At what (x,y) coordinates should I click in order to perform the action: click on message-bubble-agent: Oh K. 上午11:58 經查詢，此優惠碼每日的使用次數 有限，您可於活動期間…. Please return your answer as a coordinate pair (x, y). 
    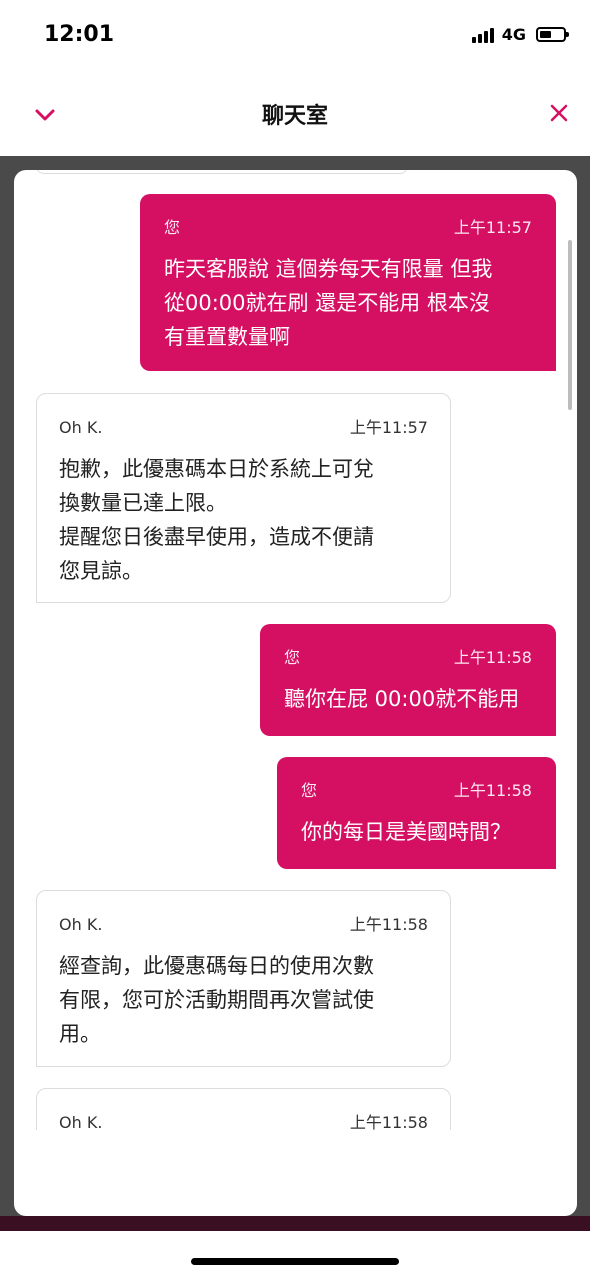
    Looking at the image, I should click on (243, 978).